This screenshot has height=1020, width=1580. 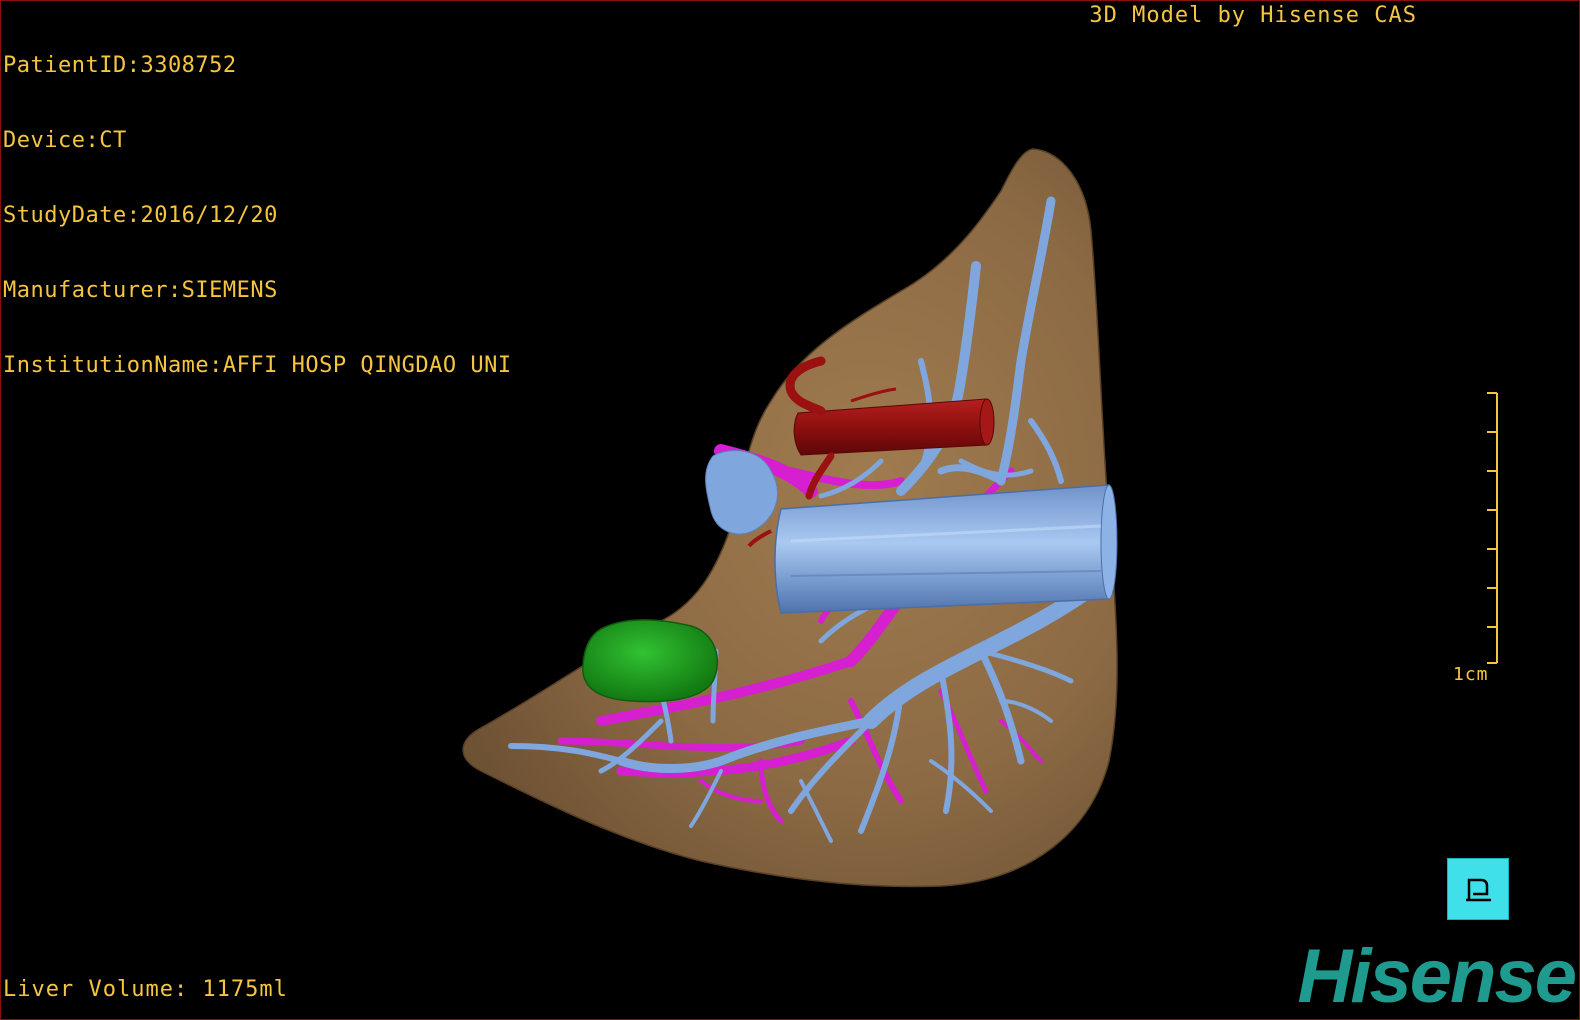 I want to click on hisense-logo: Hisense, so click(x=1437, y=976).